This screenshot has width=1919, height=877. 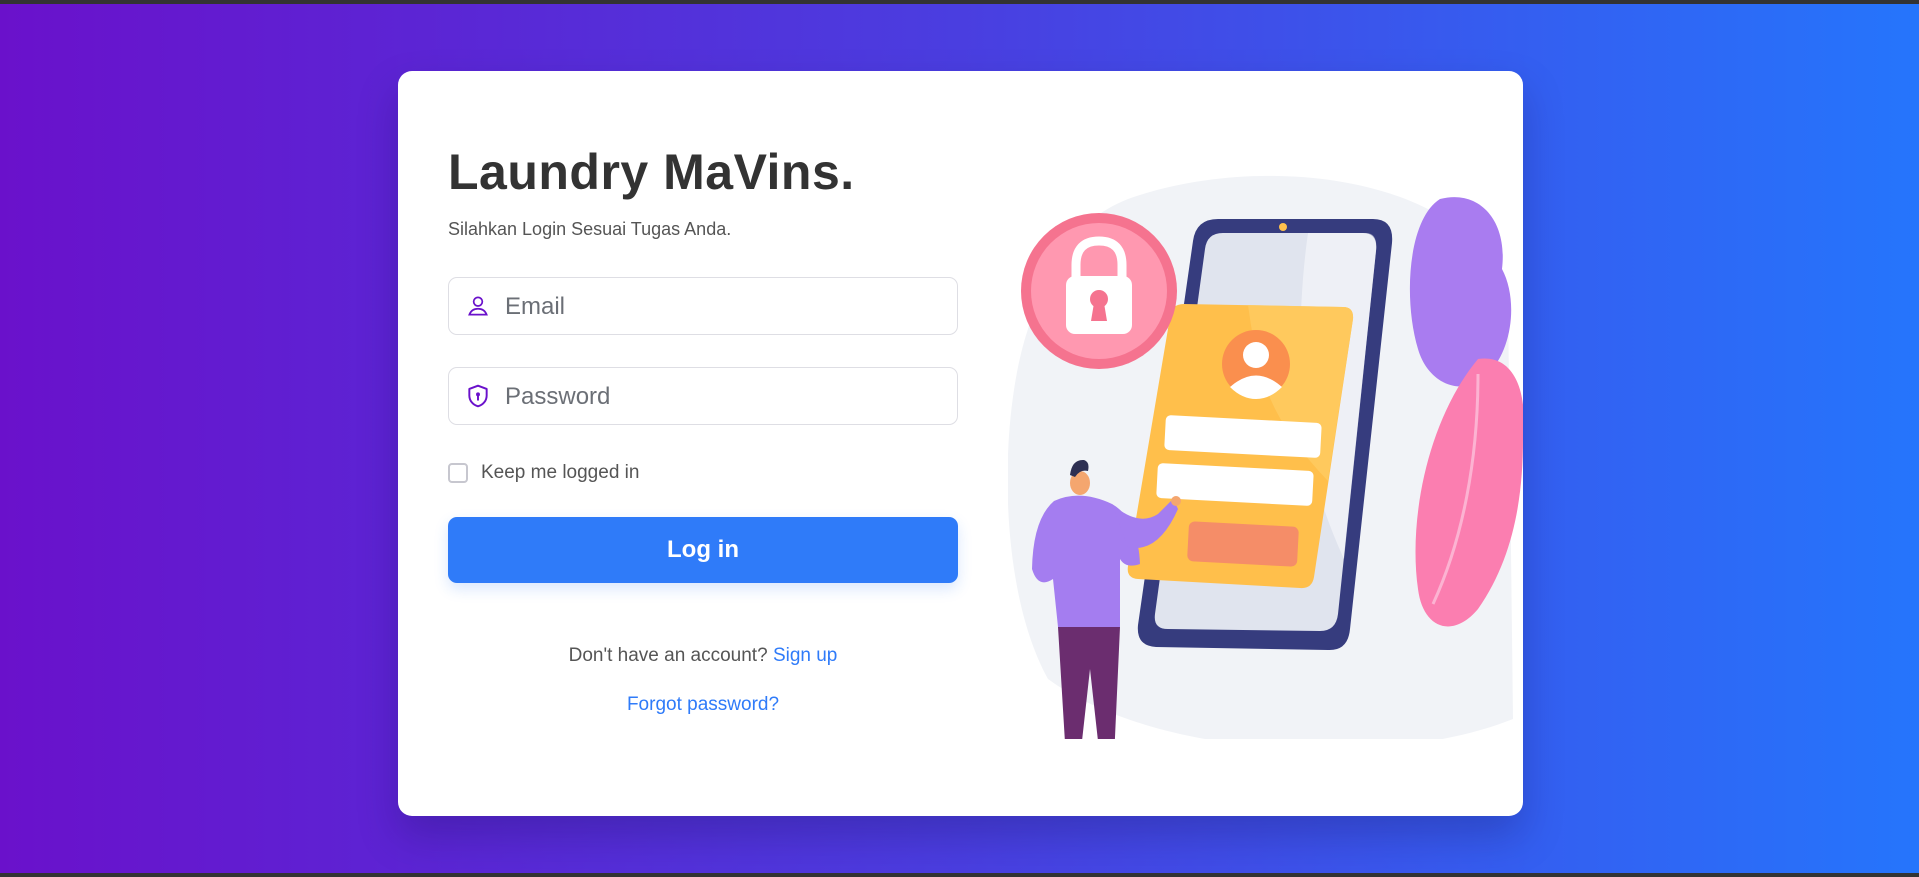 I want to click on app-subtitle: Silahkan Login Sesuai Tugas Anda., so click(x=590, y=229).